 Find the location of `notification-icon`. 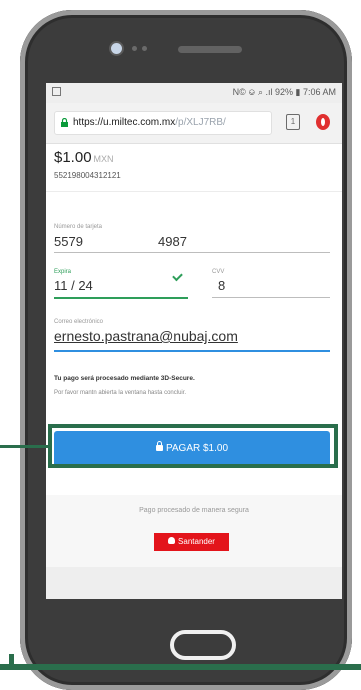

notification-icon is located at coordinates (56, 91).